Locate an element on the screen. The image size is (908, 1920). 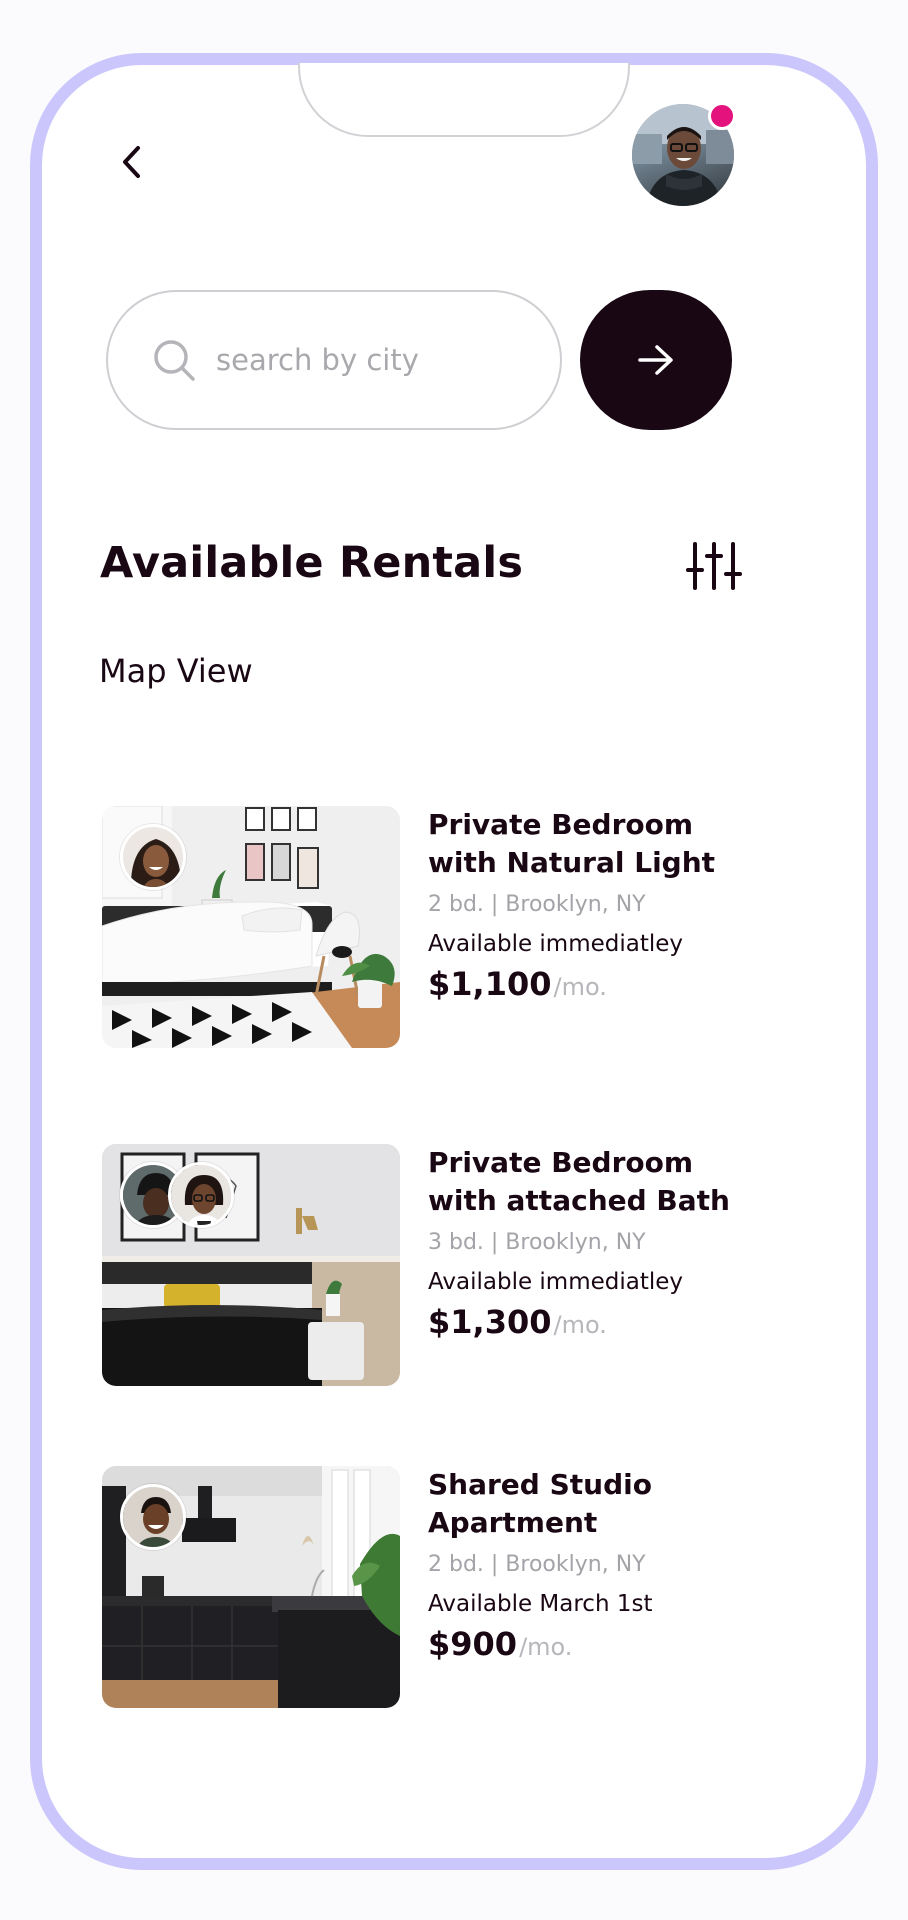
sliders-icon is located at coordinates (714, 566).